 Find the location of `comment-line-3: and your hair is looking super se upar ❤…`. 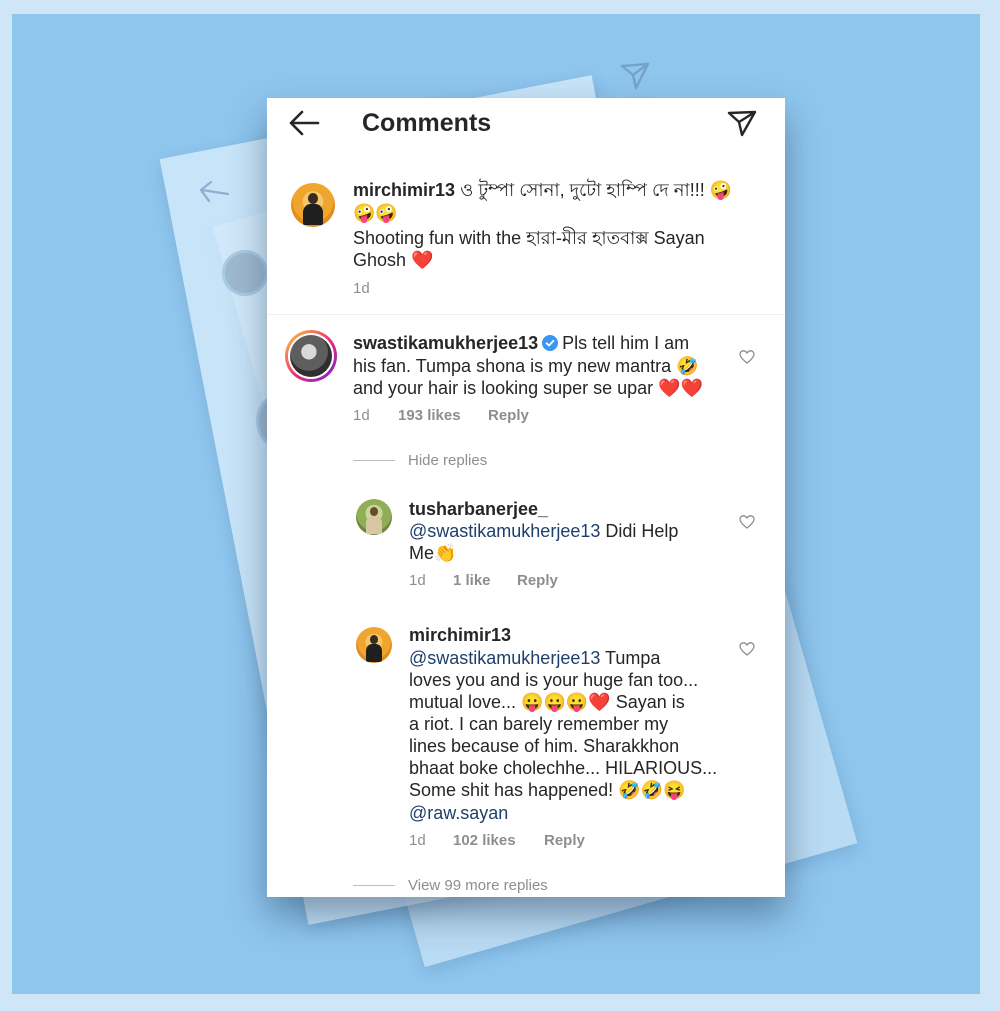

comment-line-3: and your hair is looking super se upar ❤… is located at coordinates (528, 388).